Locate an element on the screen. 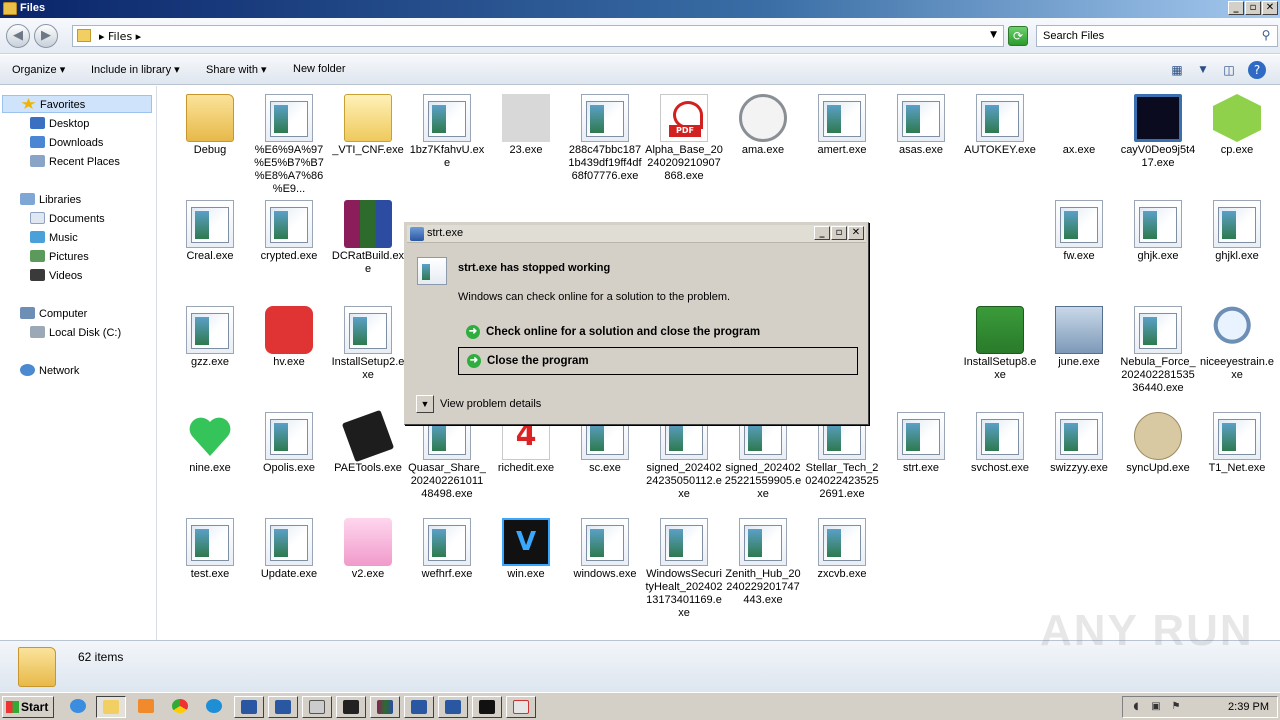  file-item: 23.exe is located at coordinates (526, 125).